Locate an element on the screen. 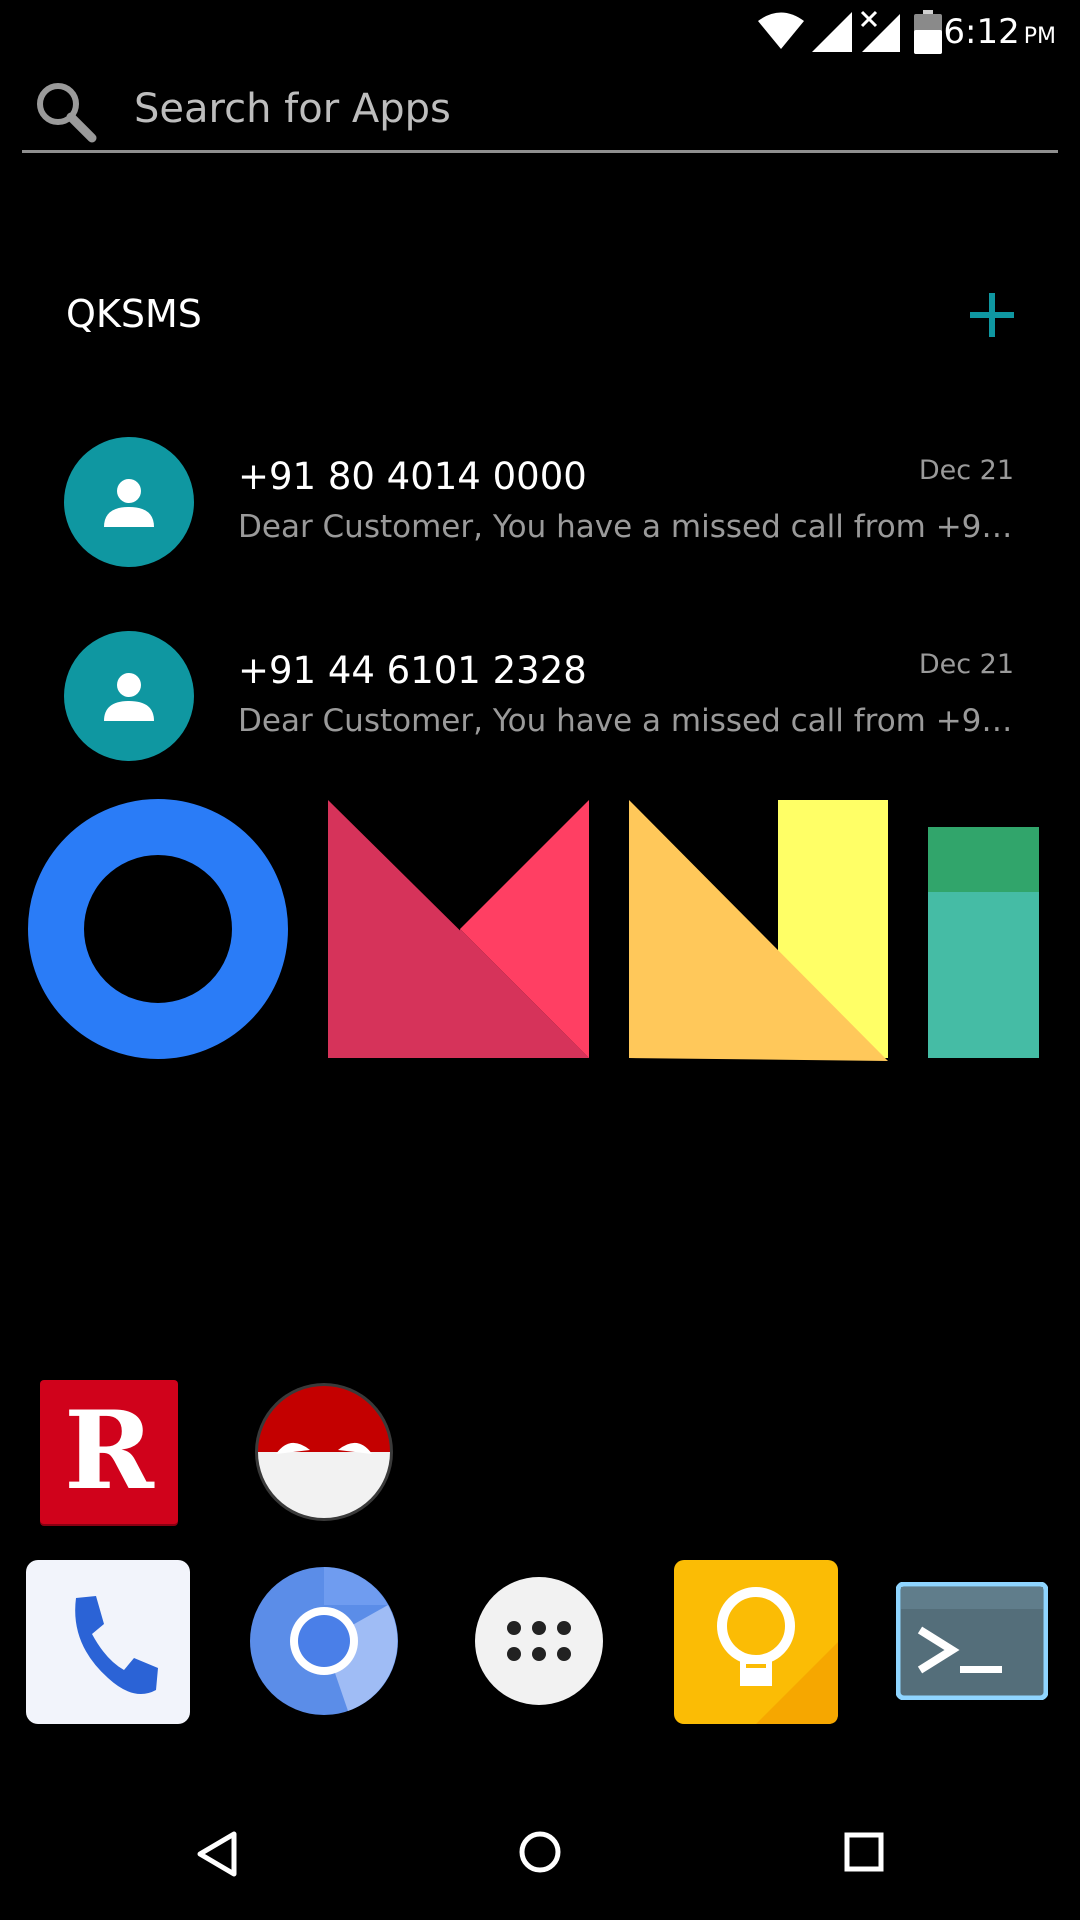 The width and height of the screenshot is (1080, 1920). widget-title: QKSMS is located at coordinates (134, 314).